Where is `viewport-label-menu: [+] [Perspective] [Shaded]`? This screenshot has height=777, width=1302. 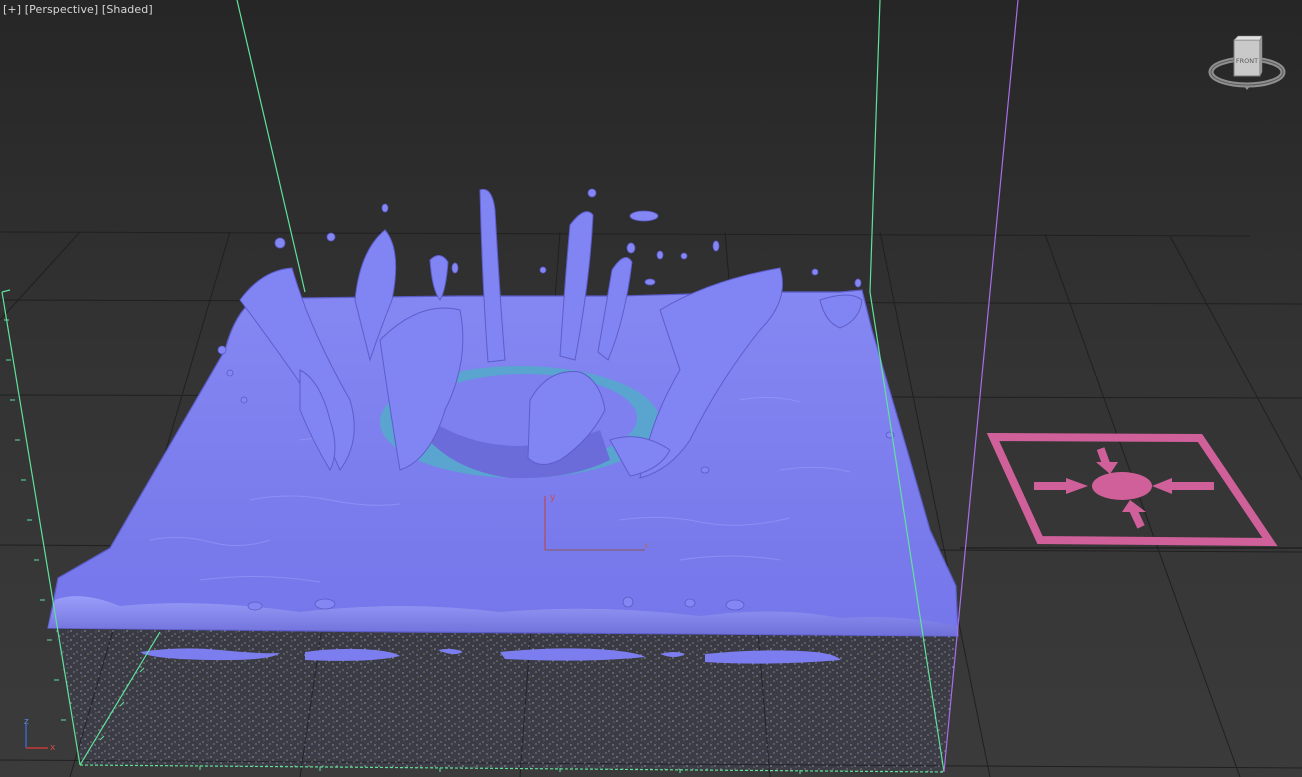 viewport-label-menu: [+] [Perspective] [Shaded] is located at coordinates (78, 9).